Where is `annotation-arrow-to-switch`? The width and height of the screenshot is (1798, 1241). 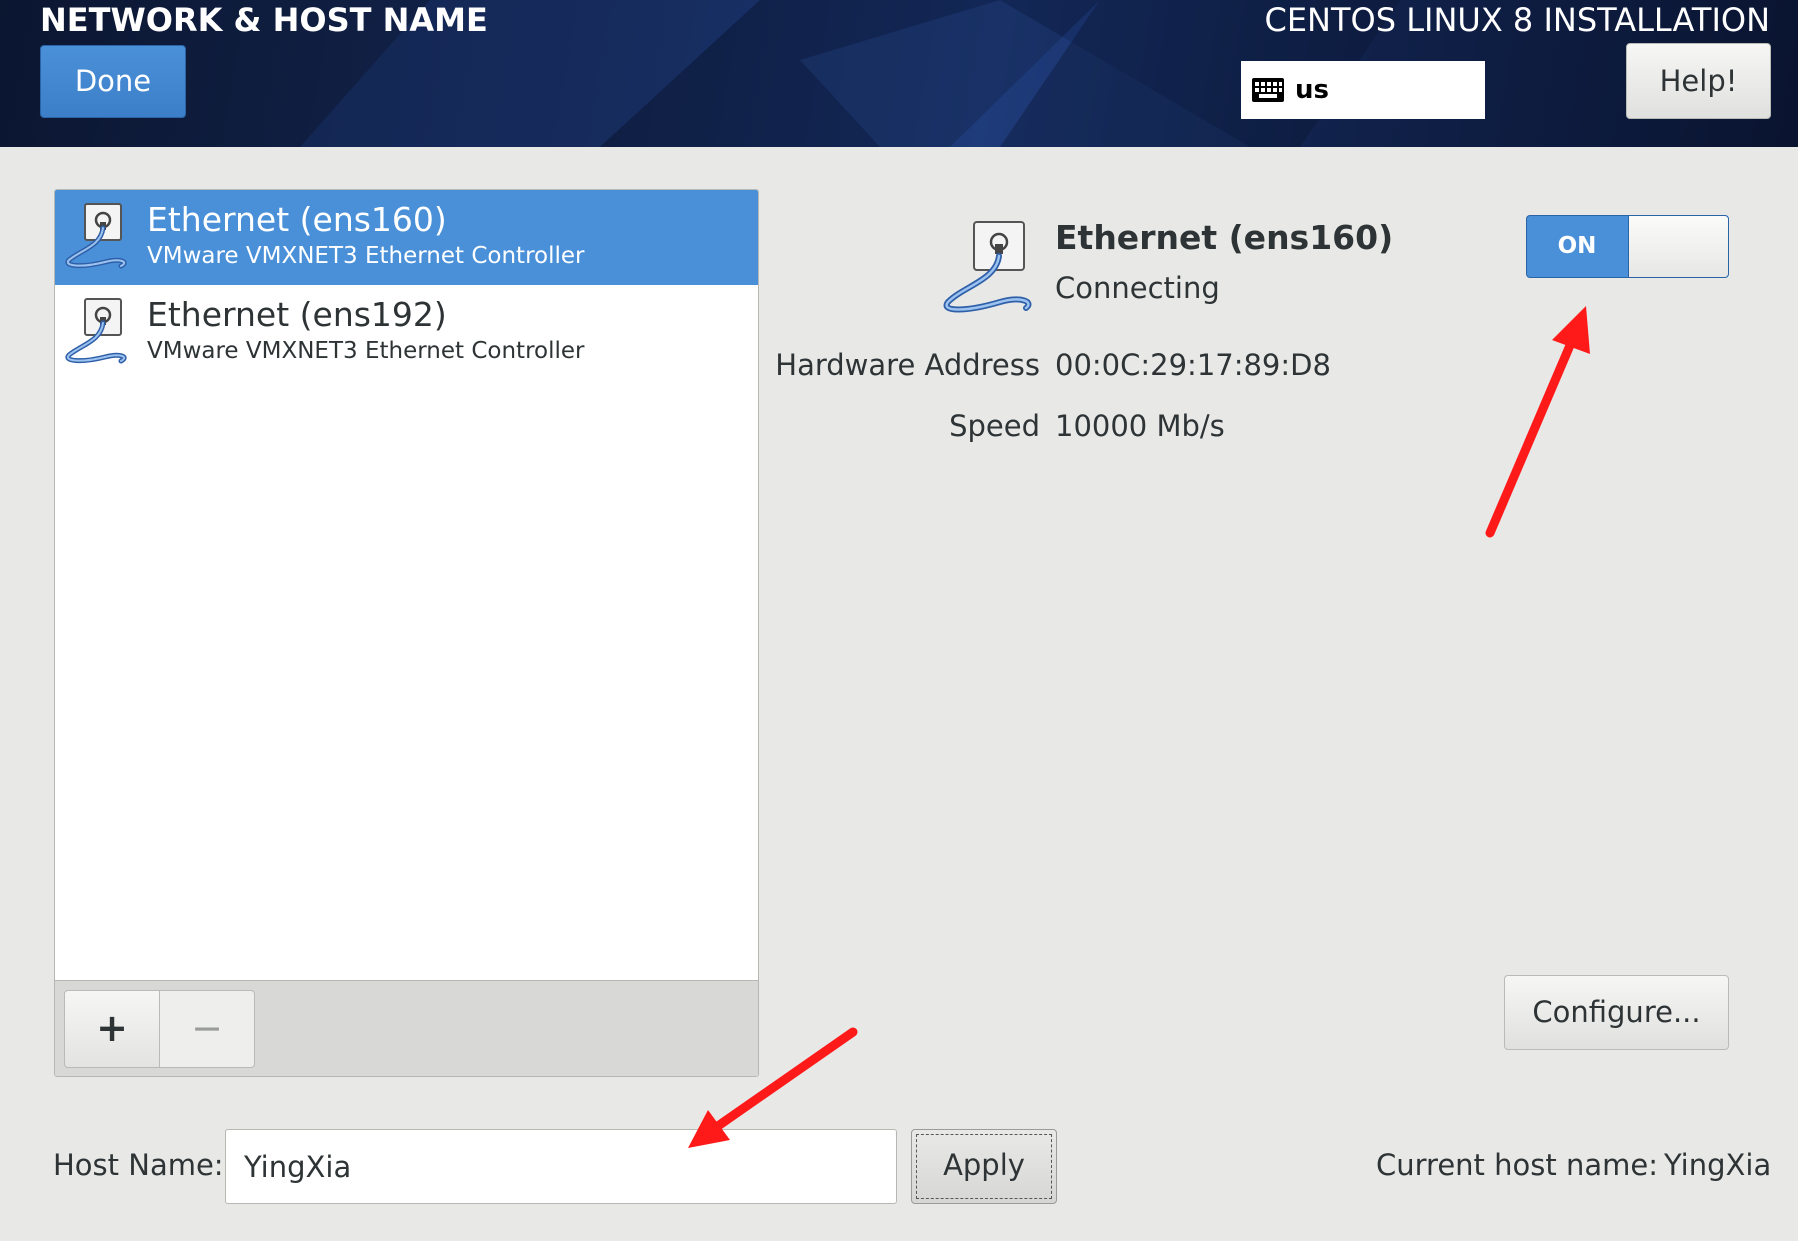
annotation-arrow-to-switch is located at coordinates (1537, 422).